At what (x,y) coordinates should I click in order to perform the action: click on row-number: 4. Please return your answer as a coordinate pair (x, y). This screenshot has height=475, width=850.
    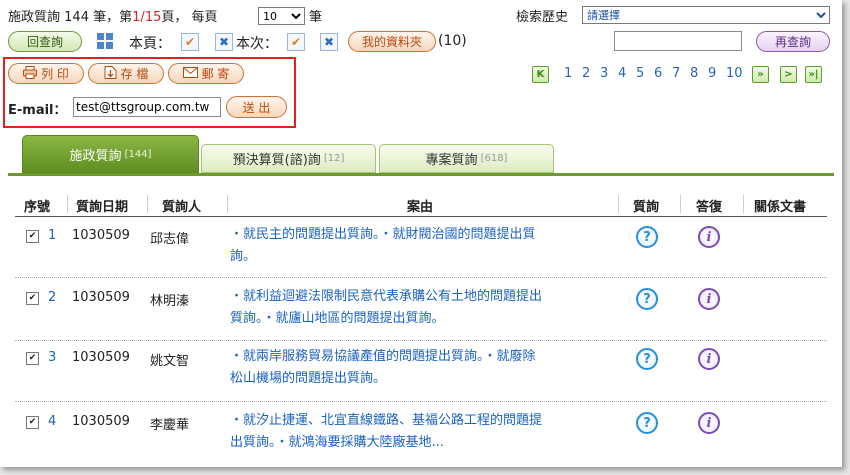
    Looking at the image, I should click on (52, 421).